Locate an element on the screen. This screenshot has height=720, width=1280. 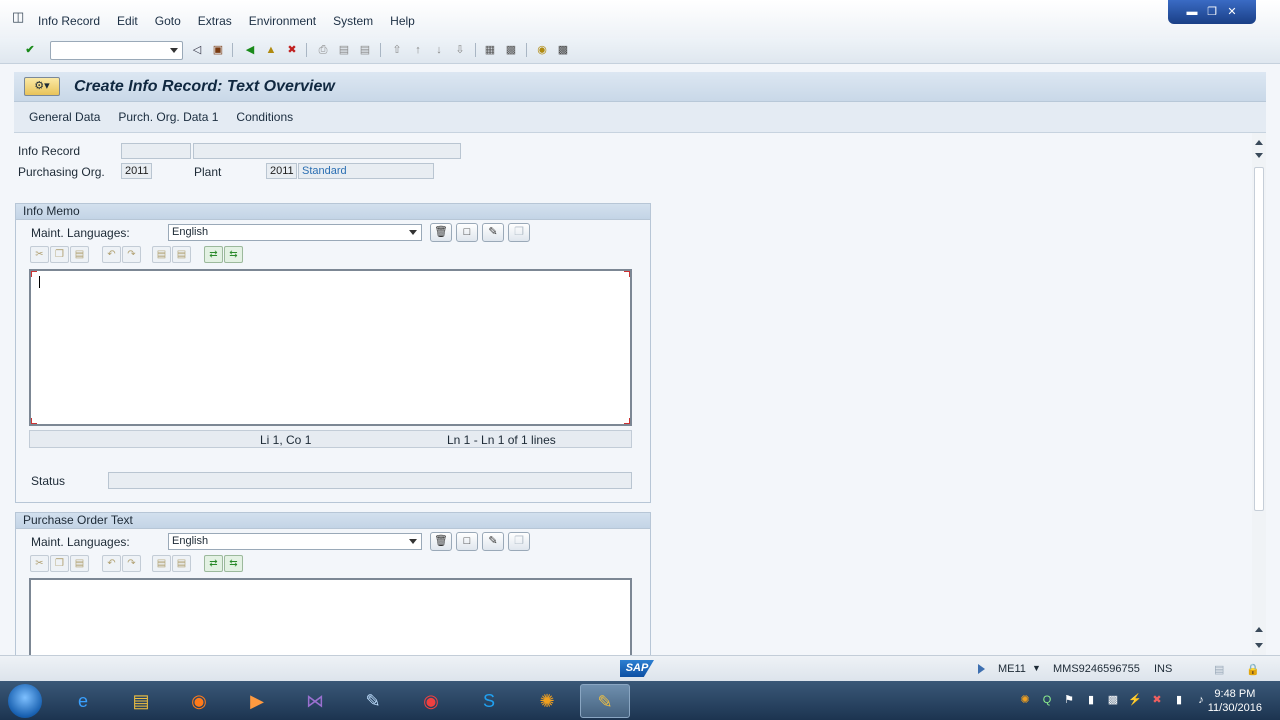
internet-explorer-icon: e is located at coordinates (83, 701).